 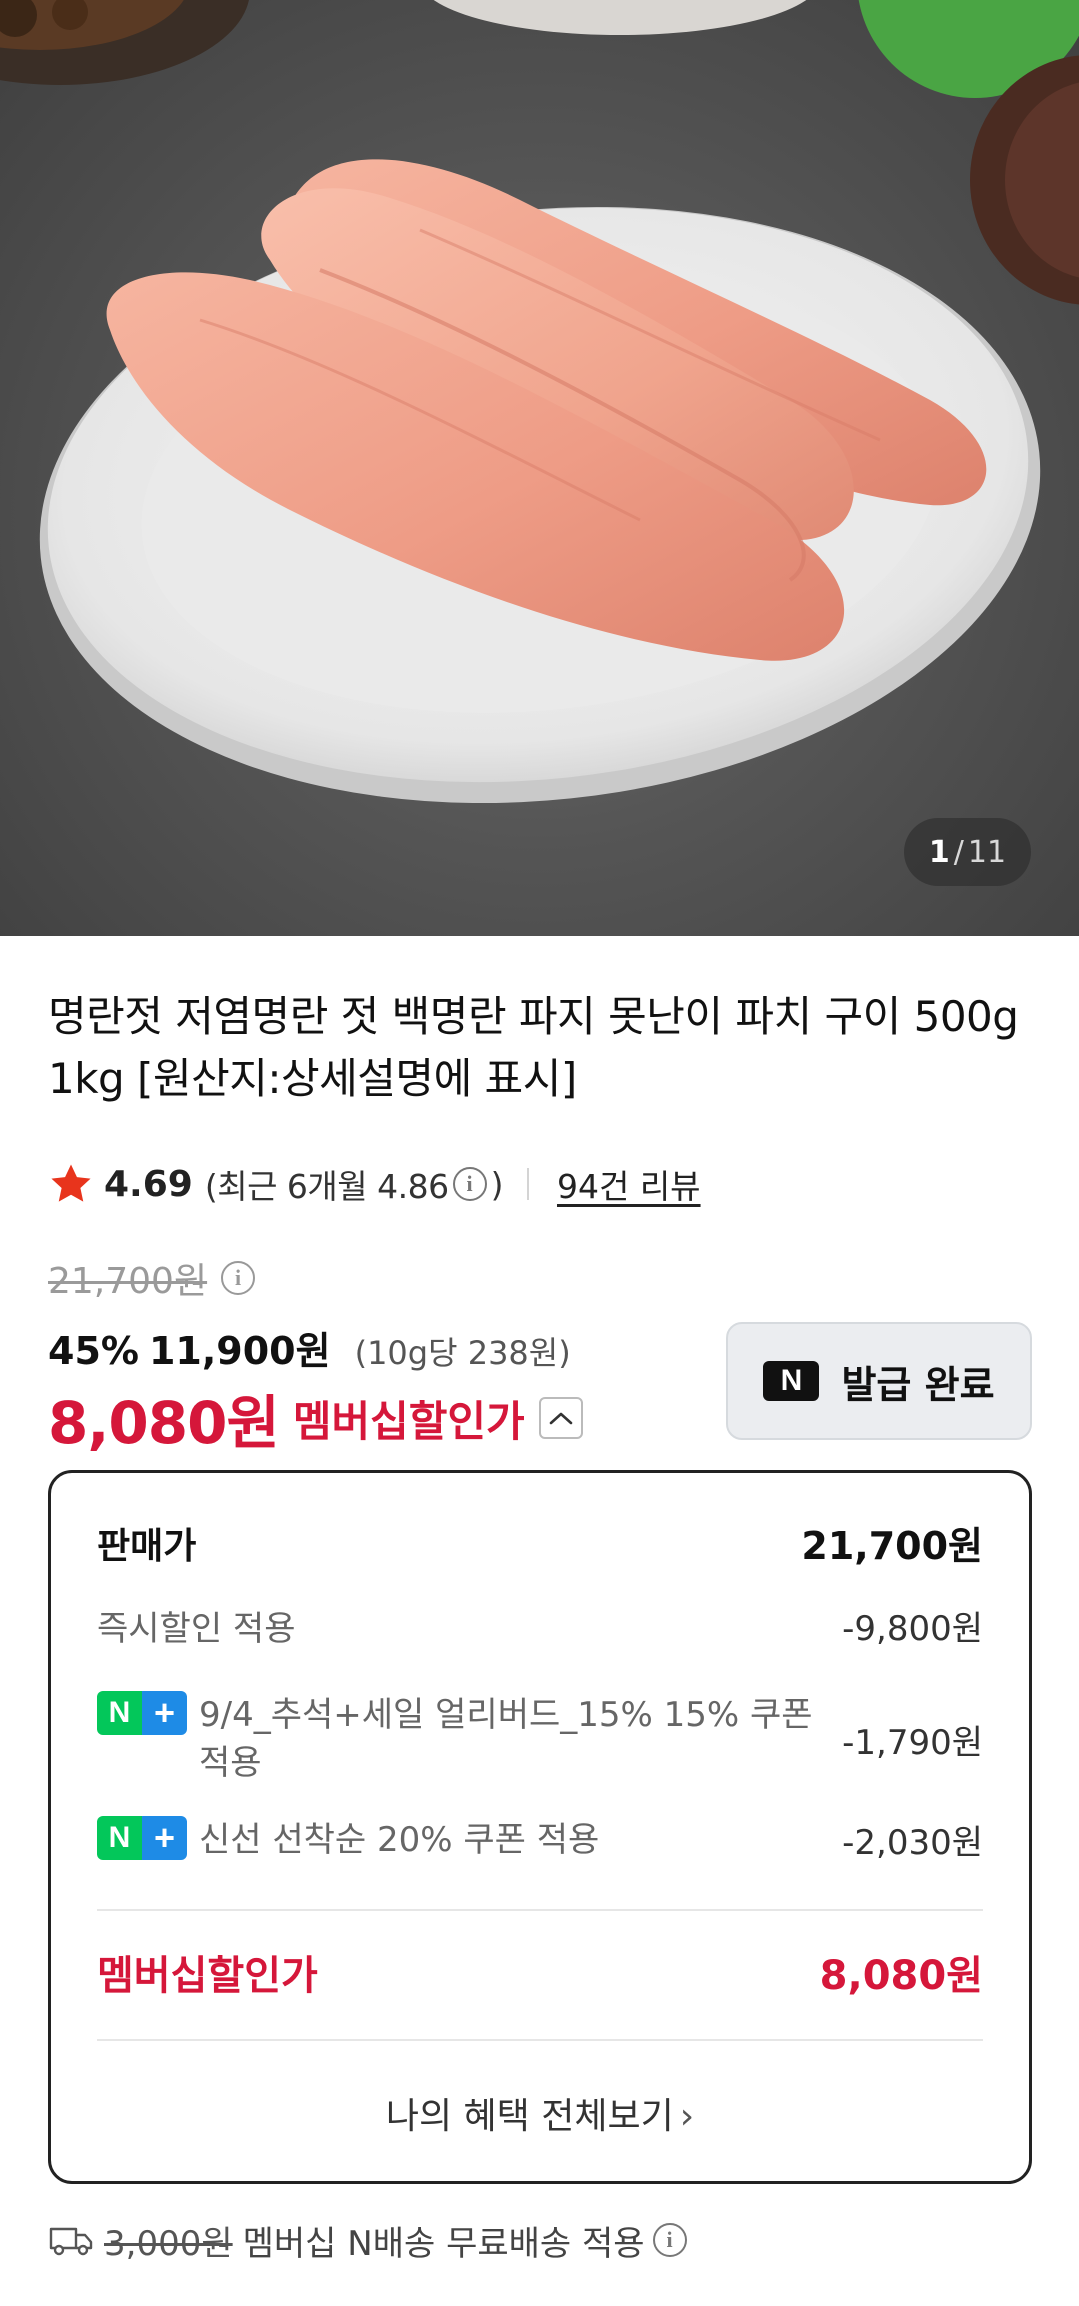 I want to click on collapse-toggle, so click(x=560, y=1418).